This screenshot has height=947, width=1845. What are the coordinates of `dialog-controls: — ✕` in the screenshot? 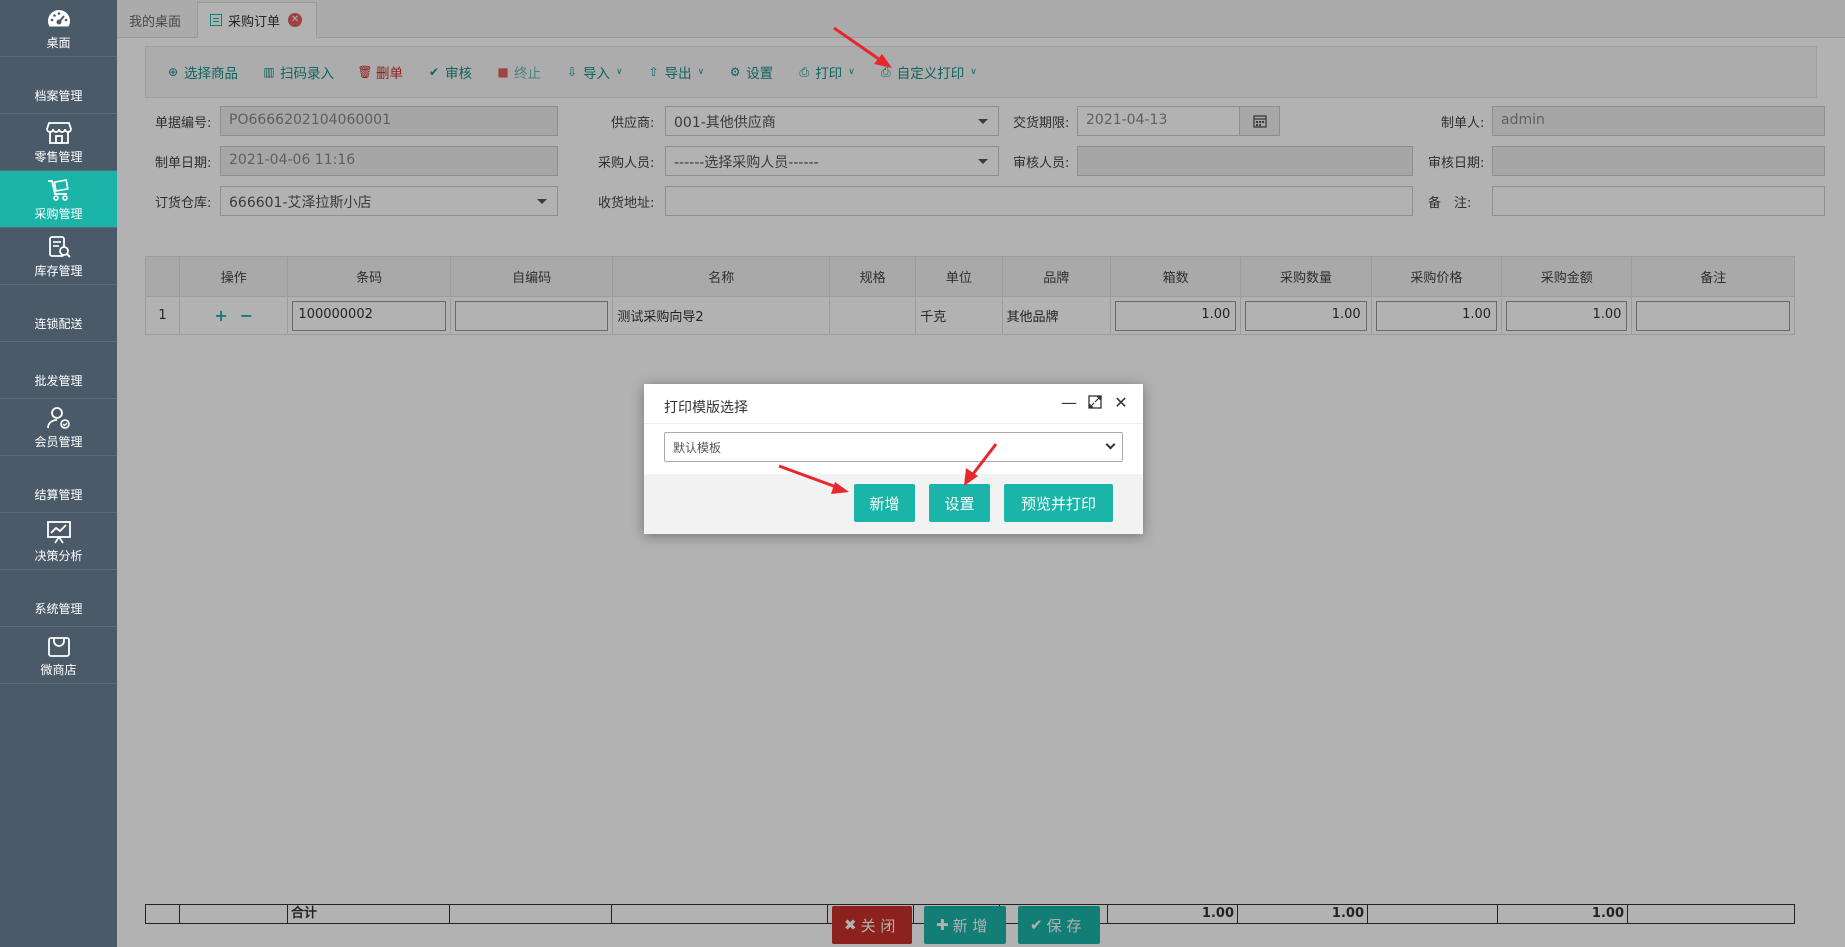 It's located at (1095, 402).